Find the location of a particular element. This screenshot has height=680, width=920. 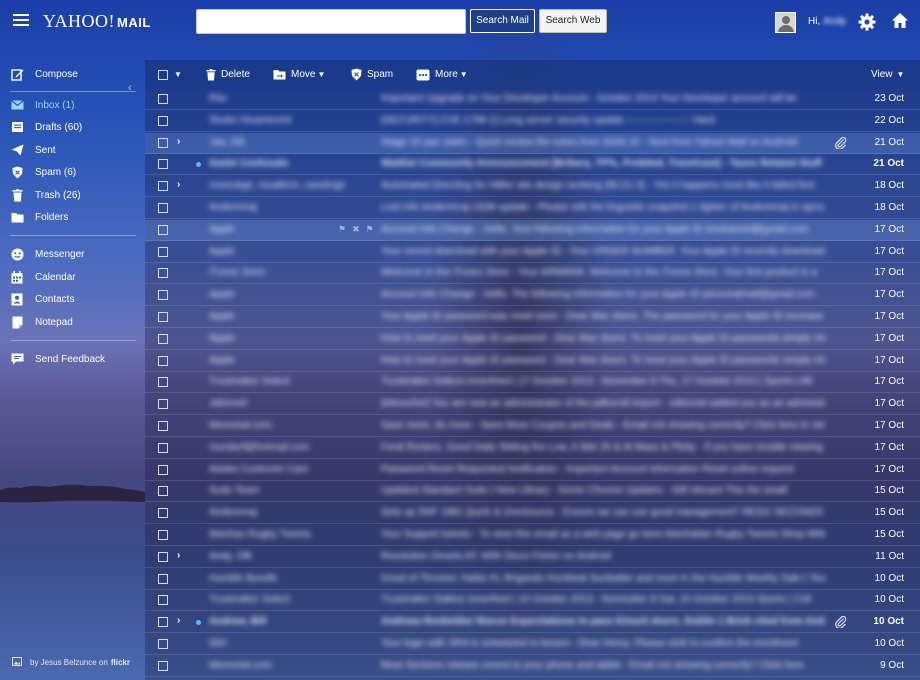

paperclip-icon is located at coordinates (841, 144).